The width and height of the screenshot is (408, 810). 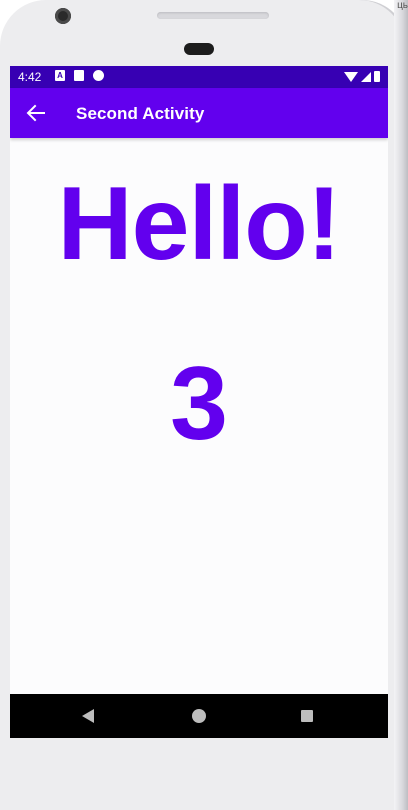 What do you see at coordinates (36, 113) in the screenshot?
I see `arrow-back-icon` at bounding box center [36, 113].